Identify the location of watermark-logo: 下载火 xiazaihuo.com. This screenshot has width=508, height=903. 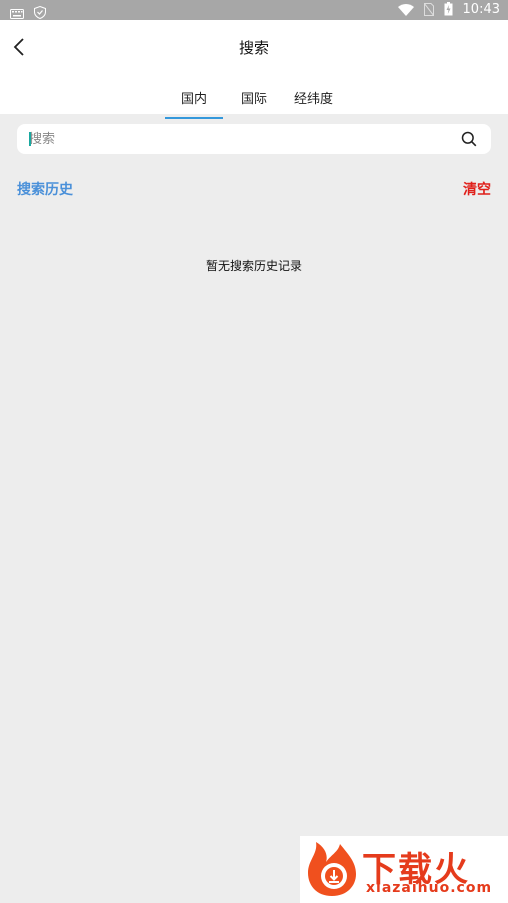
(404, 869).